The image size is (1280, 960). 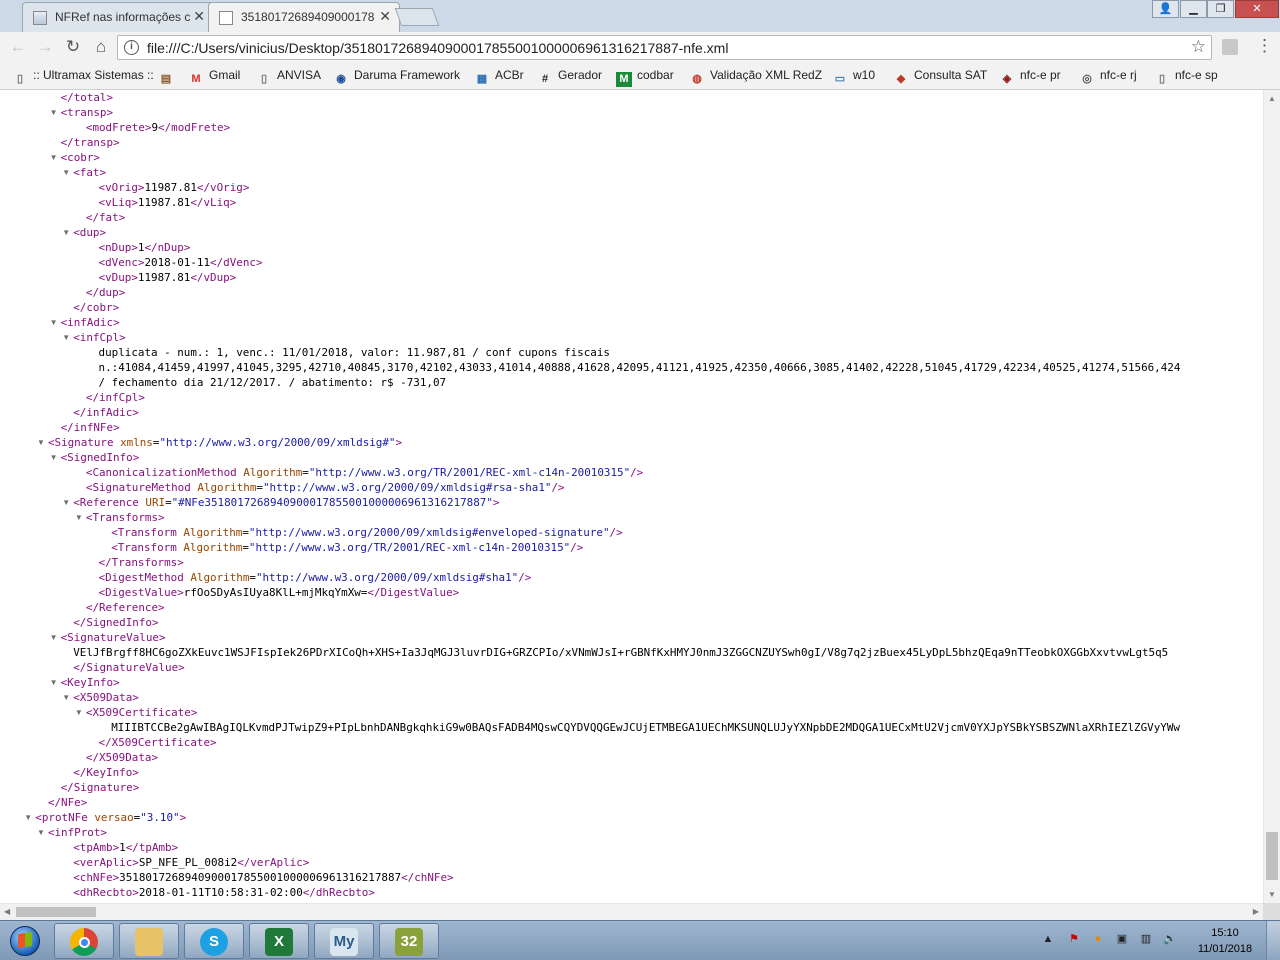 What do you see at coordinates (214, 77) in the screenshot?
I see `bookmark-item: M Gmail` at bounding box center [214, 77].